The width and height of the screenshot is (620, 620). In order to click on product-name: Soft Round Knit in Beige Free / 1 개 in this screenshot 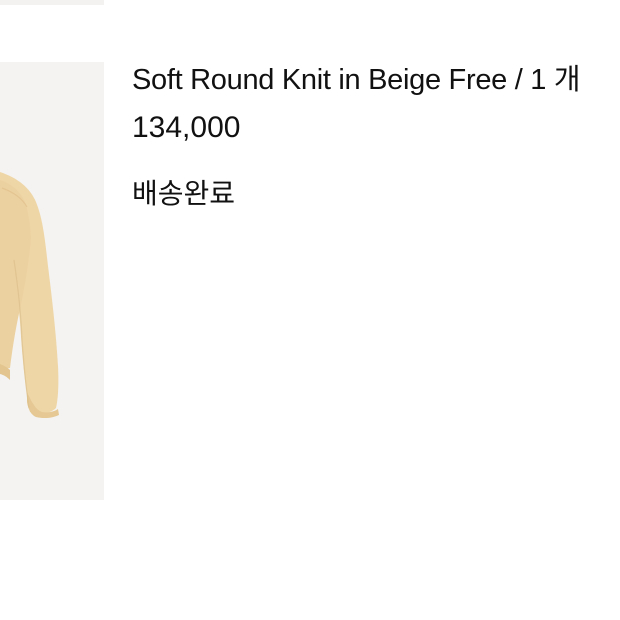, I will do `click(375, 80)`.